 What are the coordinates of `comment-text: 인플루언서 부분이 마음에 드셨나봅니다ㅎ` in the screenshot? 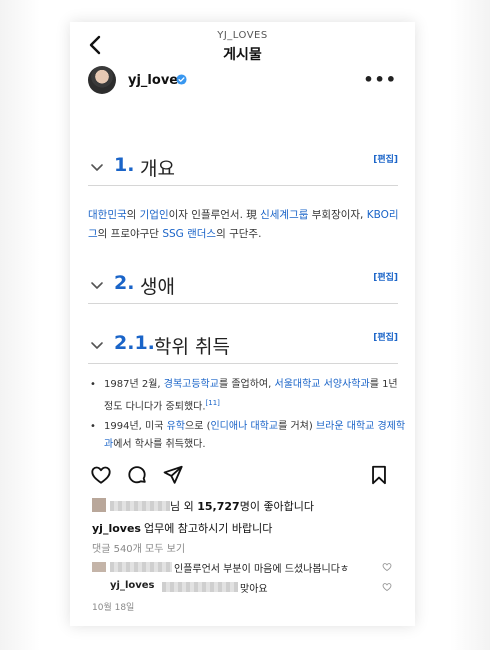 It's located at (262, 569).